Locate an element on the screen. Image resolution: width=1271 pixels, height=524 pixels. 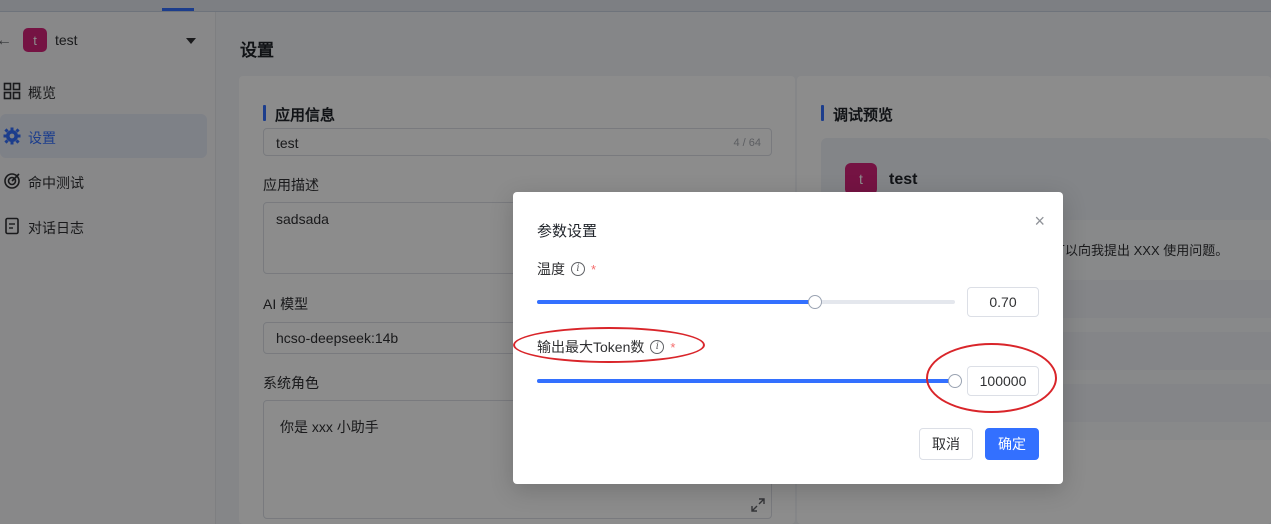
max-tokens-label: 输出最大Token数 i * is located at coordinates (606, 347).